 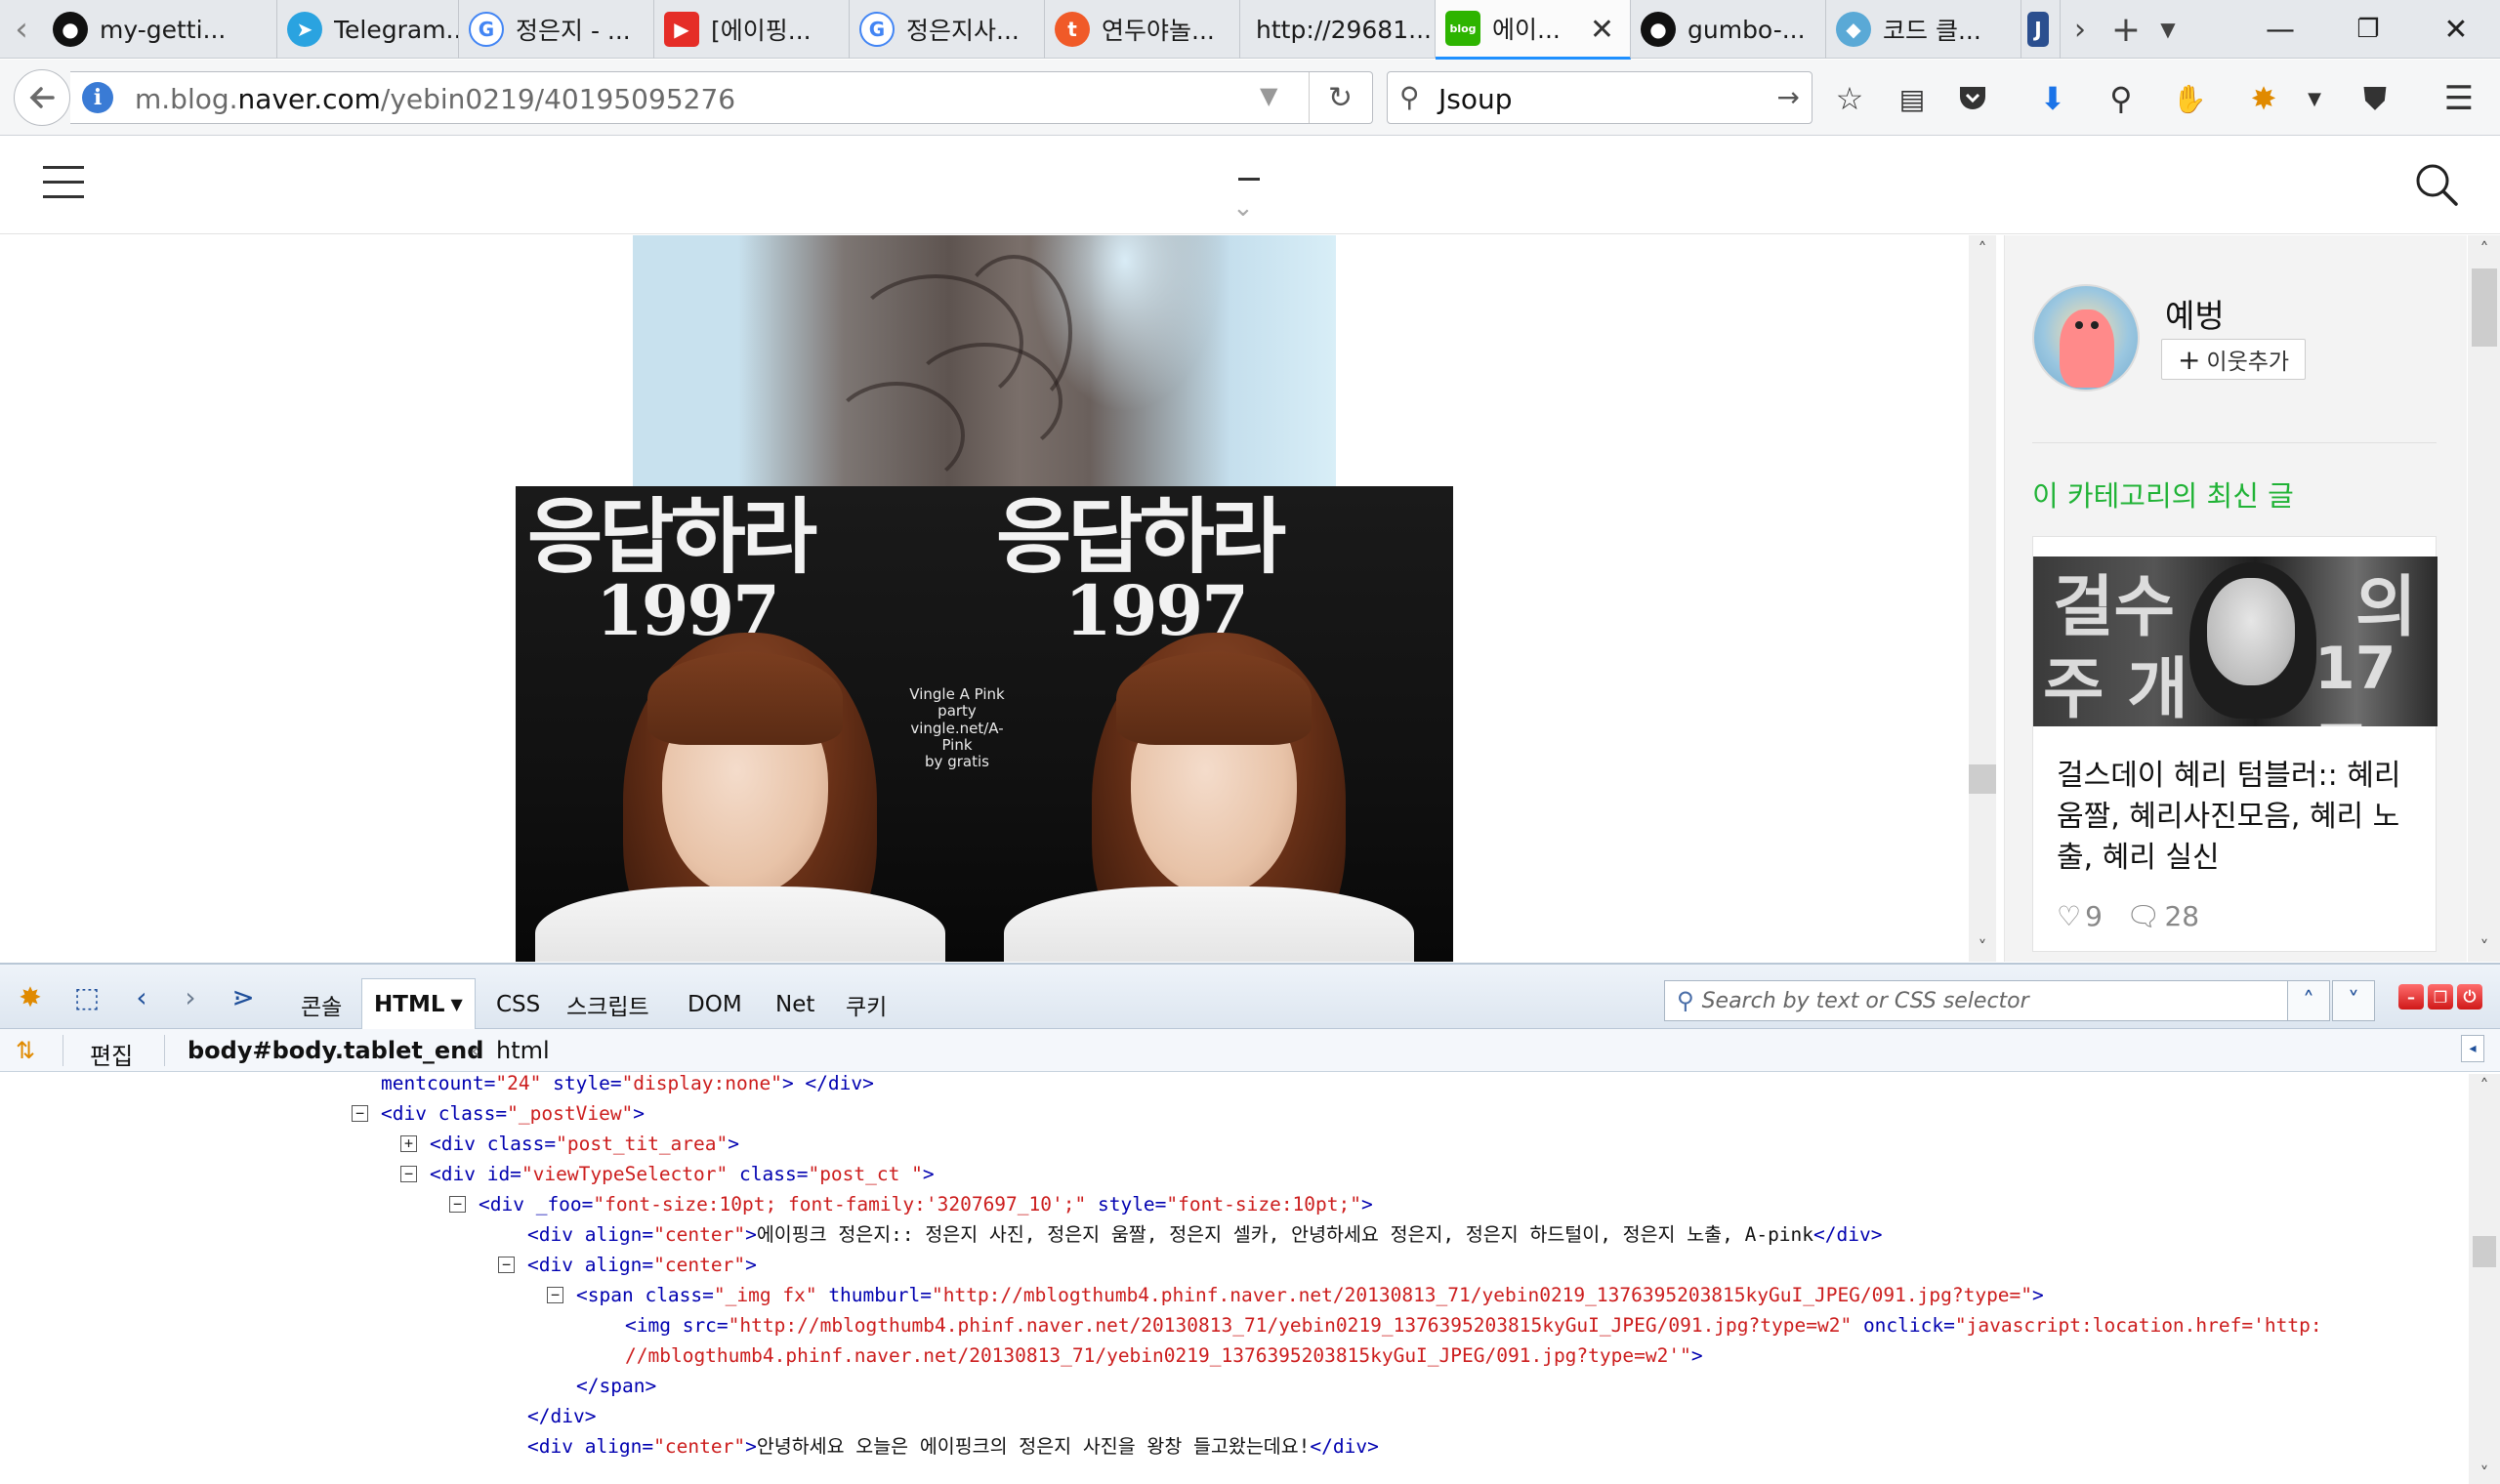 I want to click on devtools-minimize-icon: –, so click(x=2411, y=997).